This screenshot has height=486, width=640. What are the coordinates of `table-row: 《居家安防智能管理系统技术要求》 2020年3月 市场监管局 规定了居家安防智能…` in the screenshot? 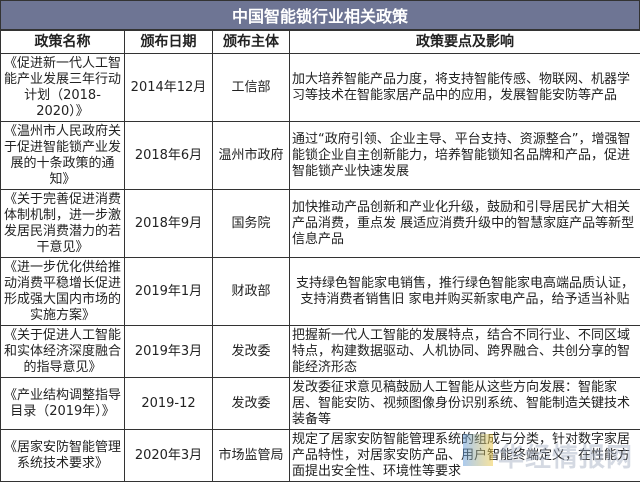 It's located at (320, 455).